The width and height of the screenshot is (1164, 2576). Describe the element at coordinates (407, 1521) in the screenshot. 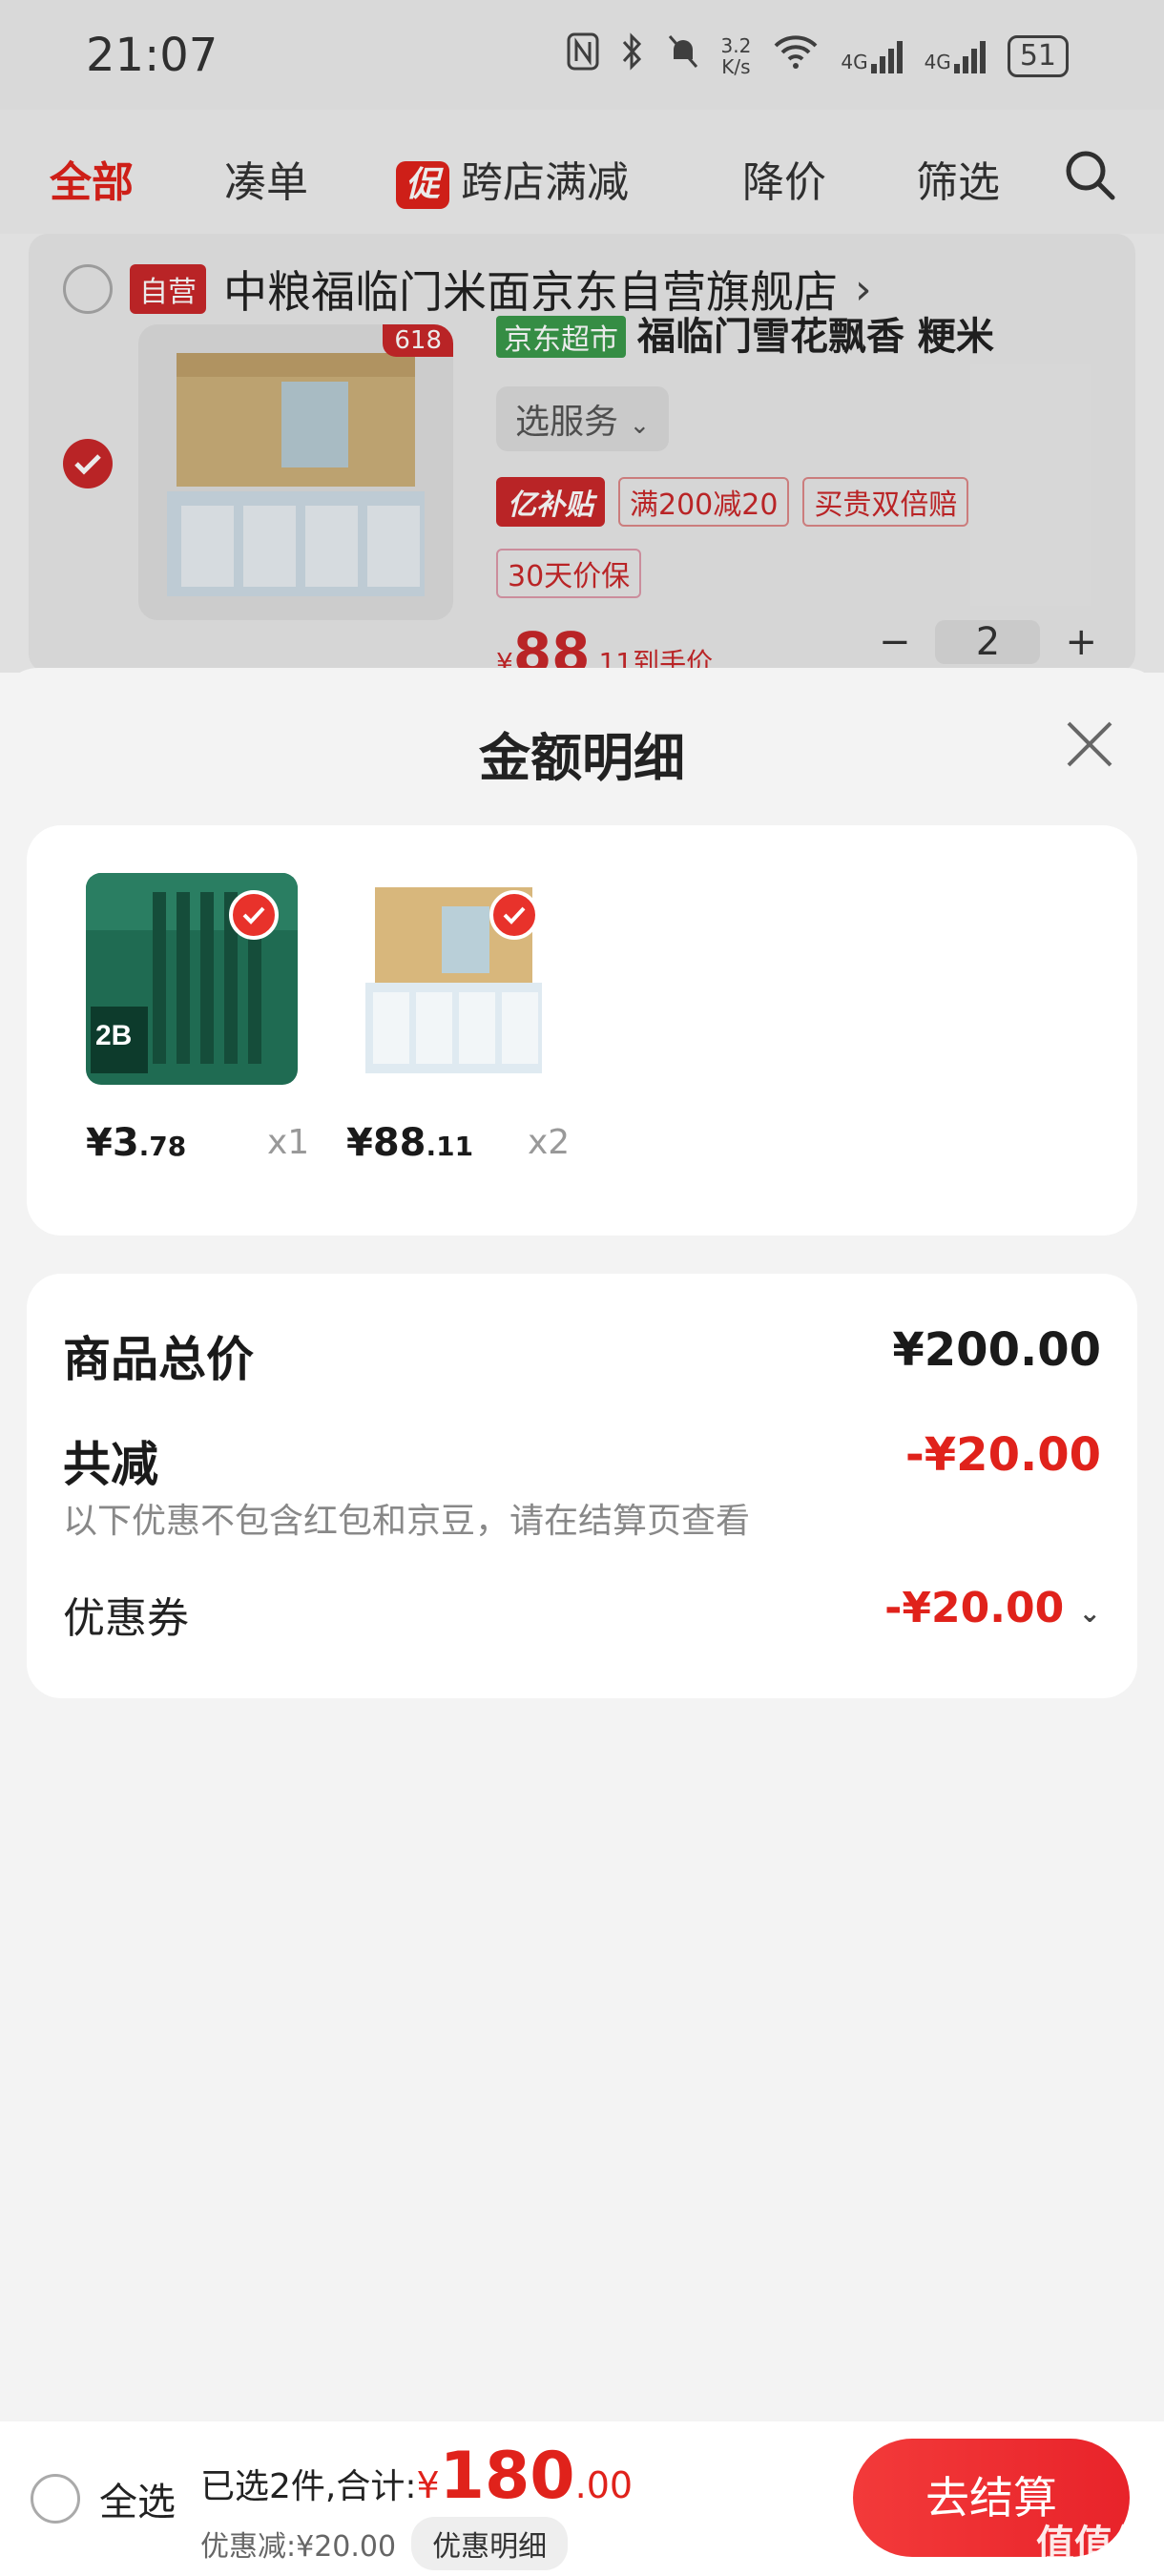

I see `discount-note: 以下优惠不包含红包和京豆，请在结算页查看` at that location.